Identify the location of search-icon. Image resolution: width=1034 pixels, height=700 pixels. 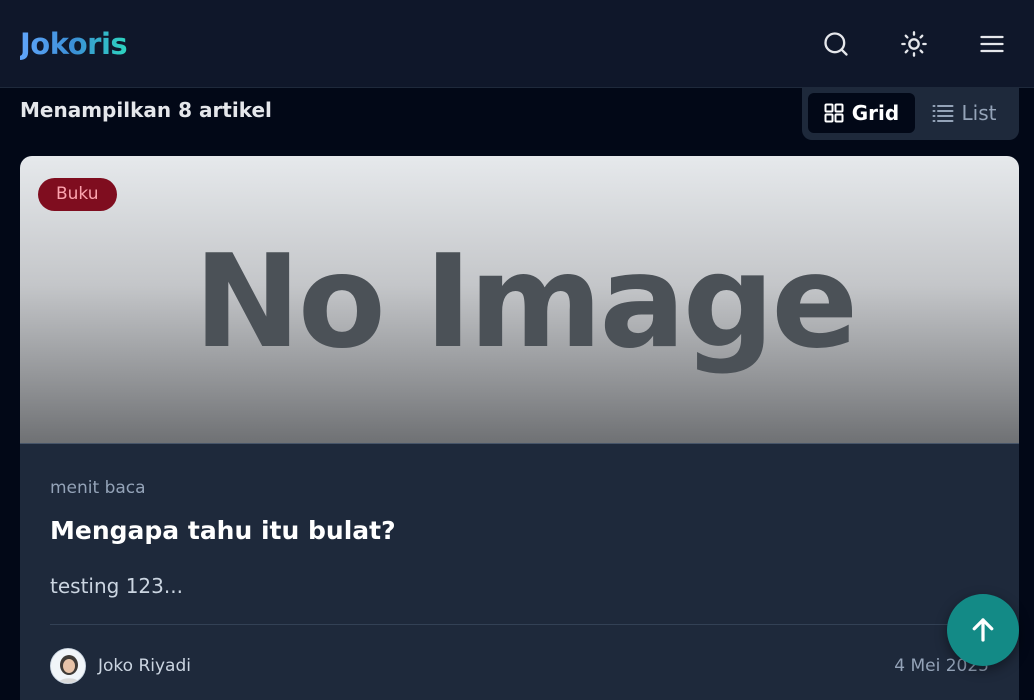
(836, 43).